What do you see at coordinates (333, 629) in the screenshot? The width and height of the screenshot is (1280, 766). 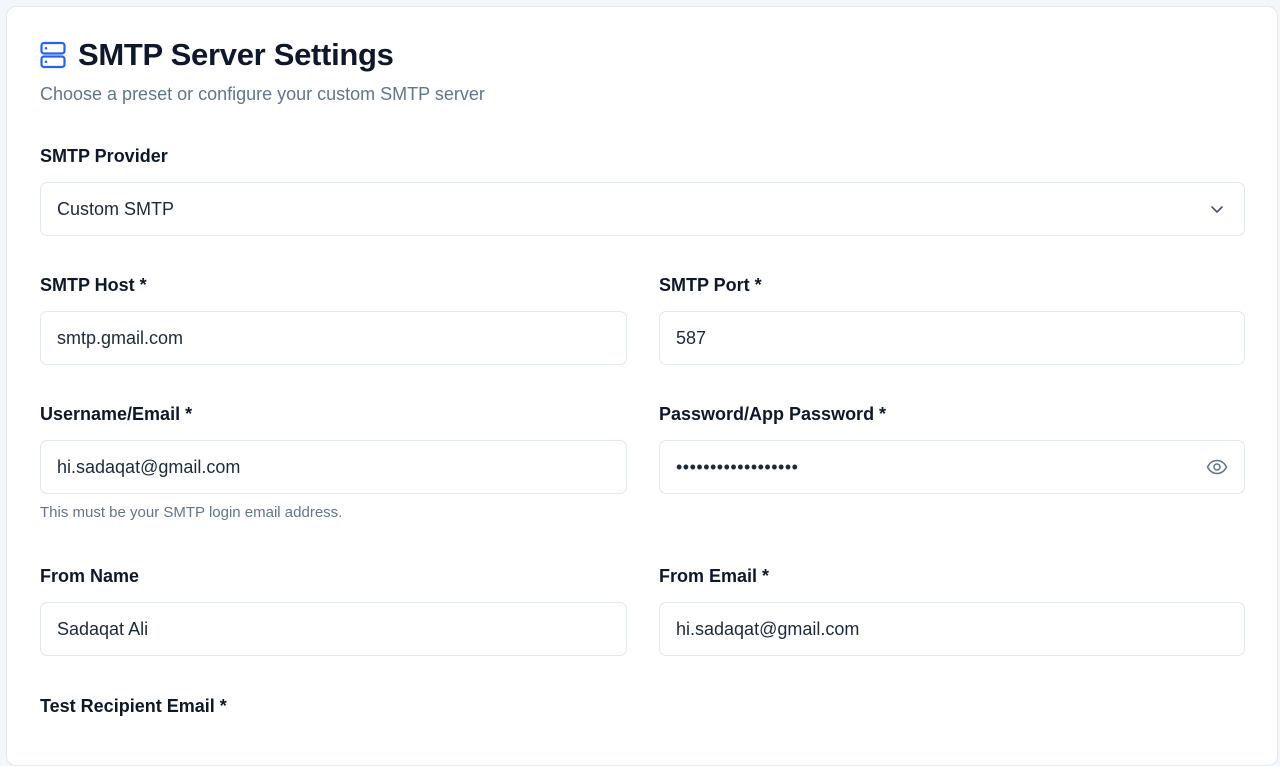 I see `from-name-input: Sadaqat Ali` at bounding box center [333, 629].